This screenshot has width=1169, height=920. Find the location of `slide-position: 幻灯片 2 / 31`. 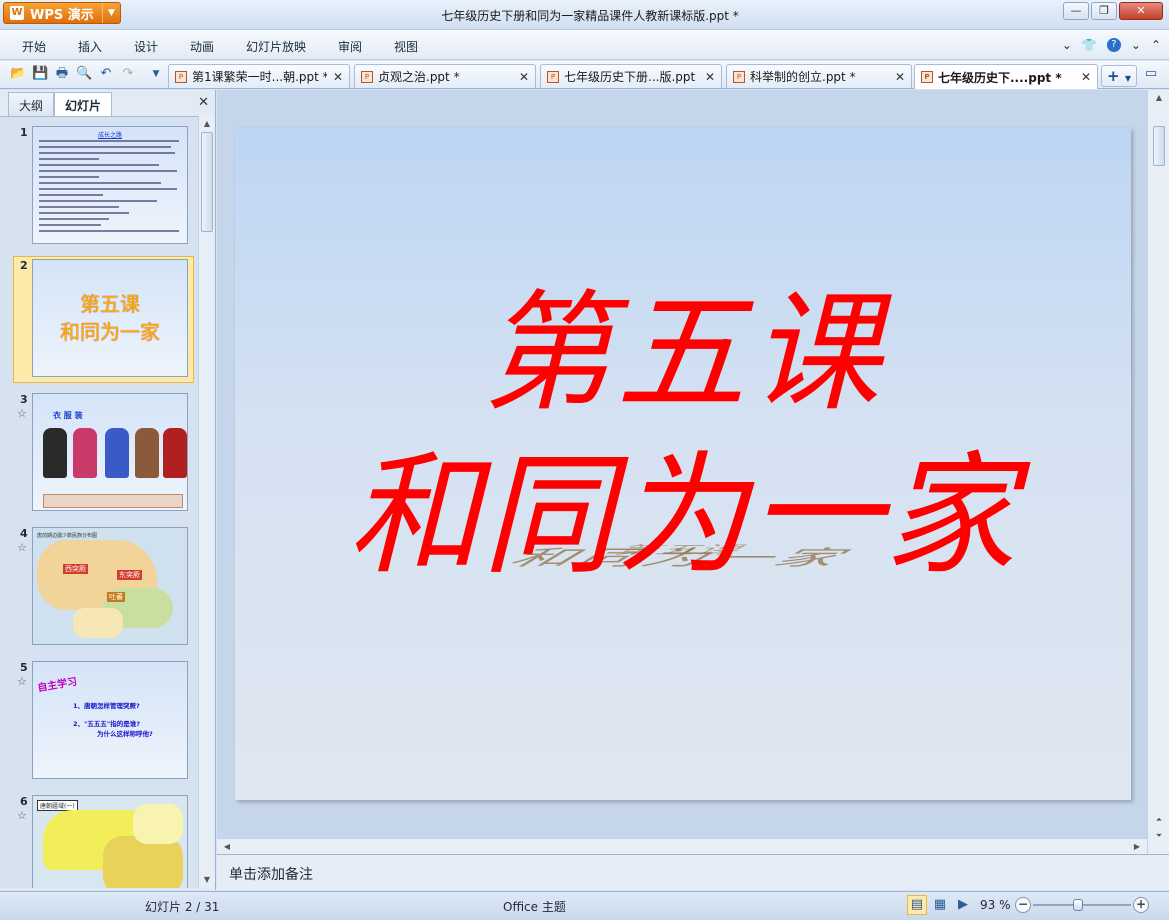

slide-position: 幻灯片 2 / 31 is located at coordinates (182, 907).